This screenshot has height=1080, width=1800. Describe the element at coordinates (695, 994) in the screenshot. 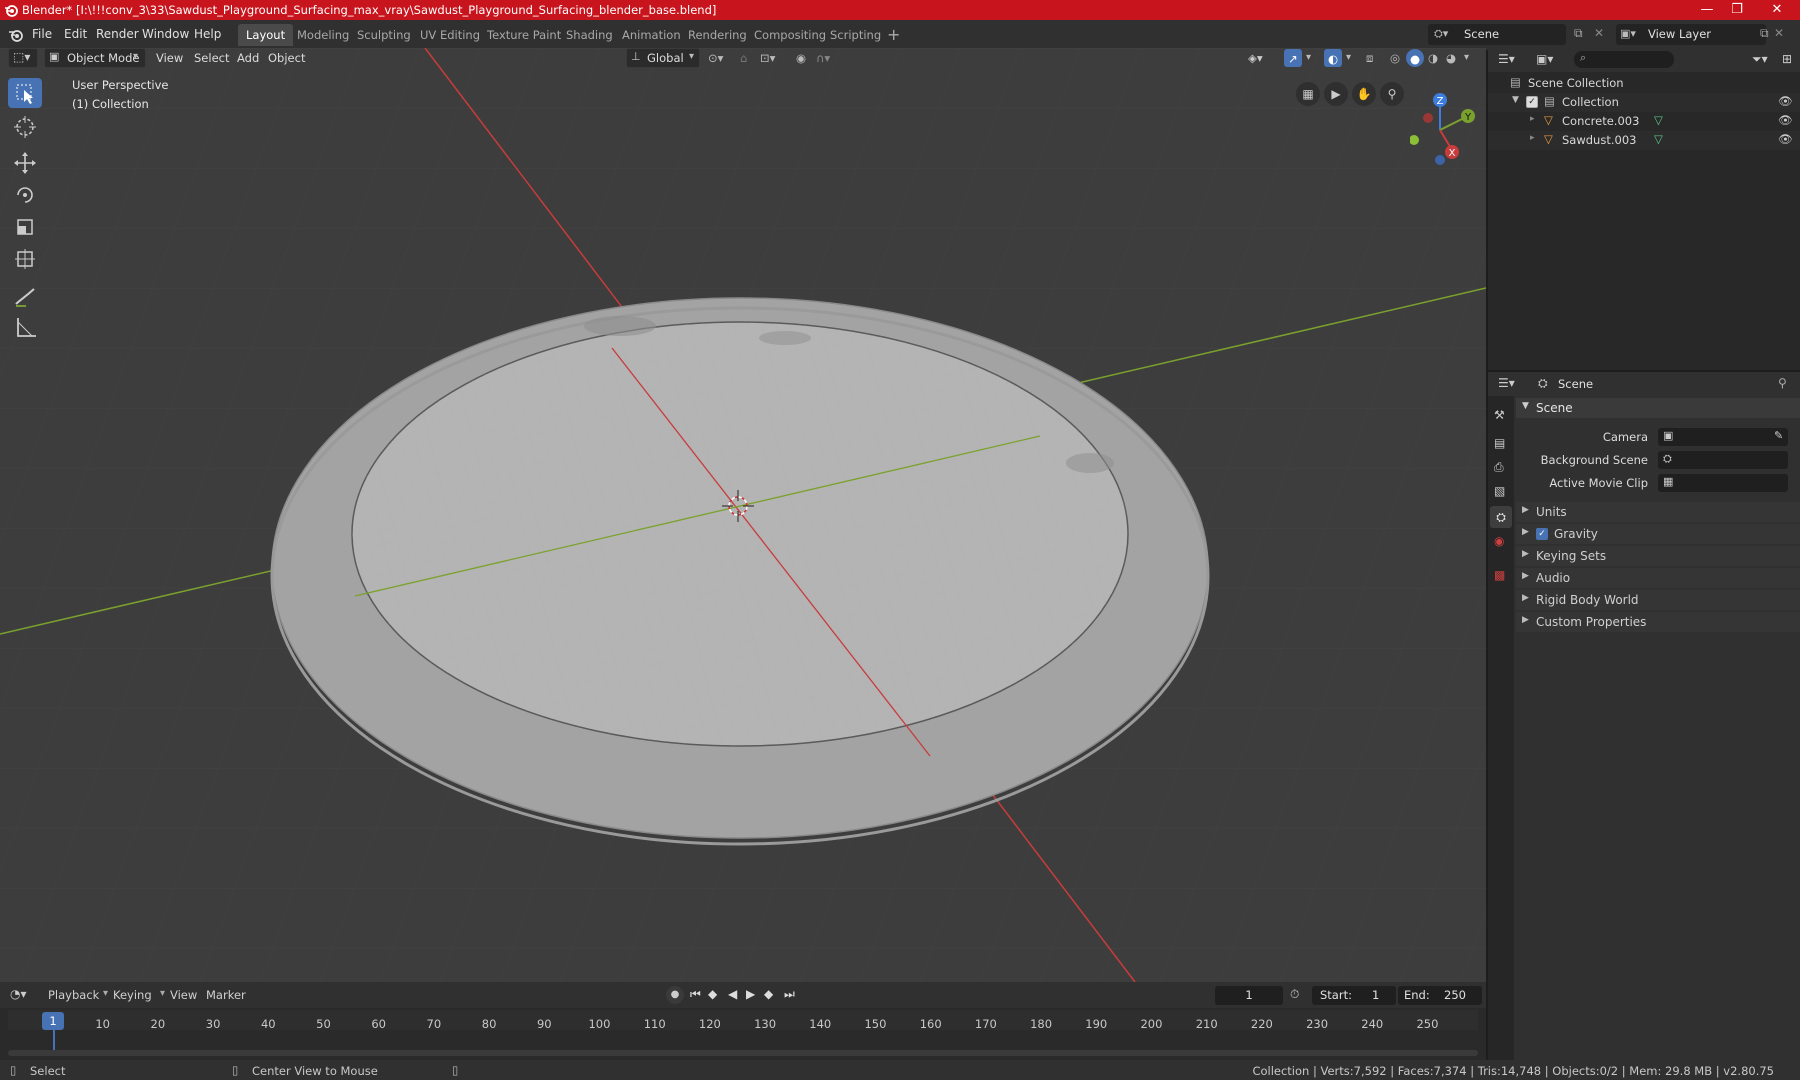

I see `jump-start-icon: ⏮` at that location.